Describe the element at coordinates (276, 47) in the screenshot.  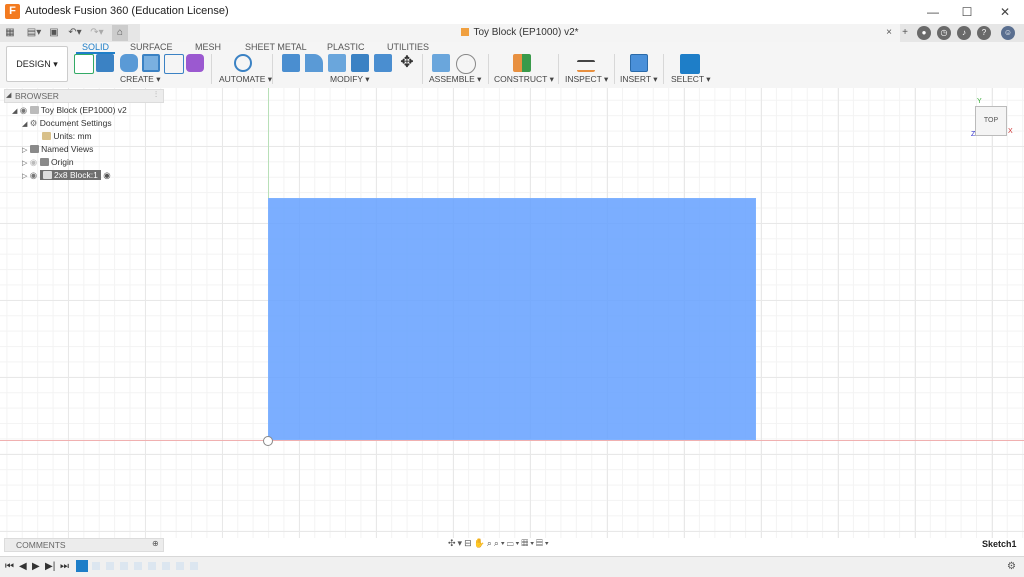
I see `tab-sheet-metal: SHEET METAL` at that location.